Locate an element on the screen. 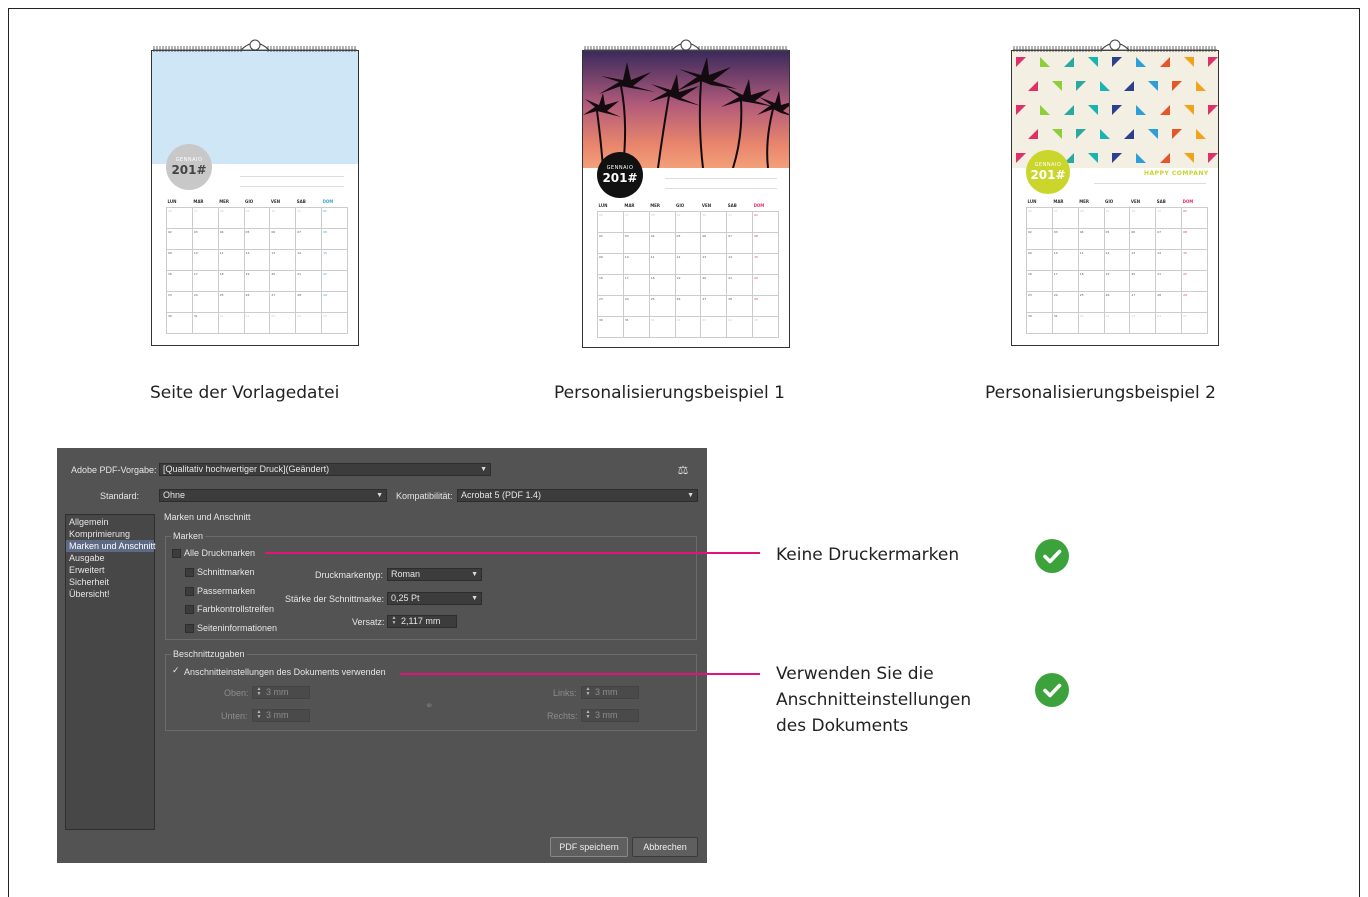 This screenshot has height=897, width=1368. sidebar-item: Marken und Anschnitt is located at coordinates (111, 546).